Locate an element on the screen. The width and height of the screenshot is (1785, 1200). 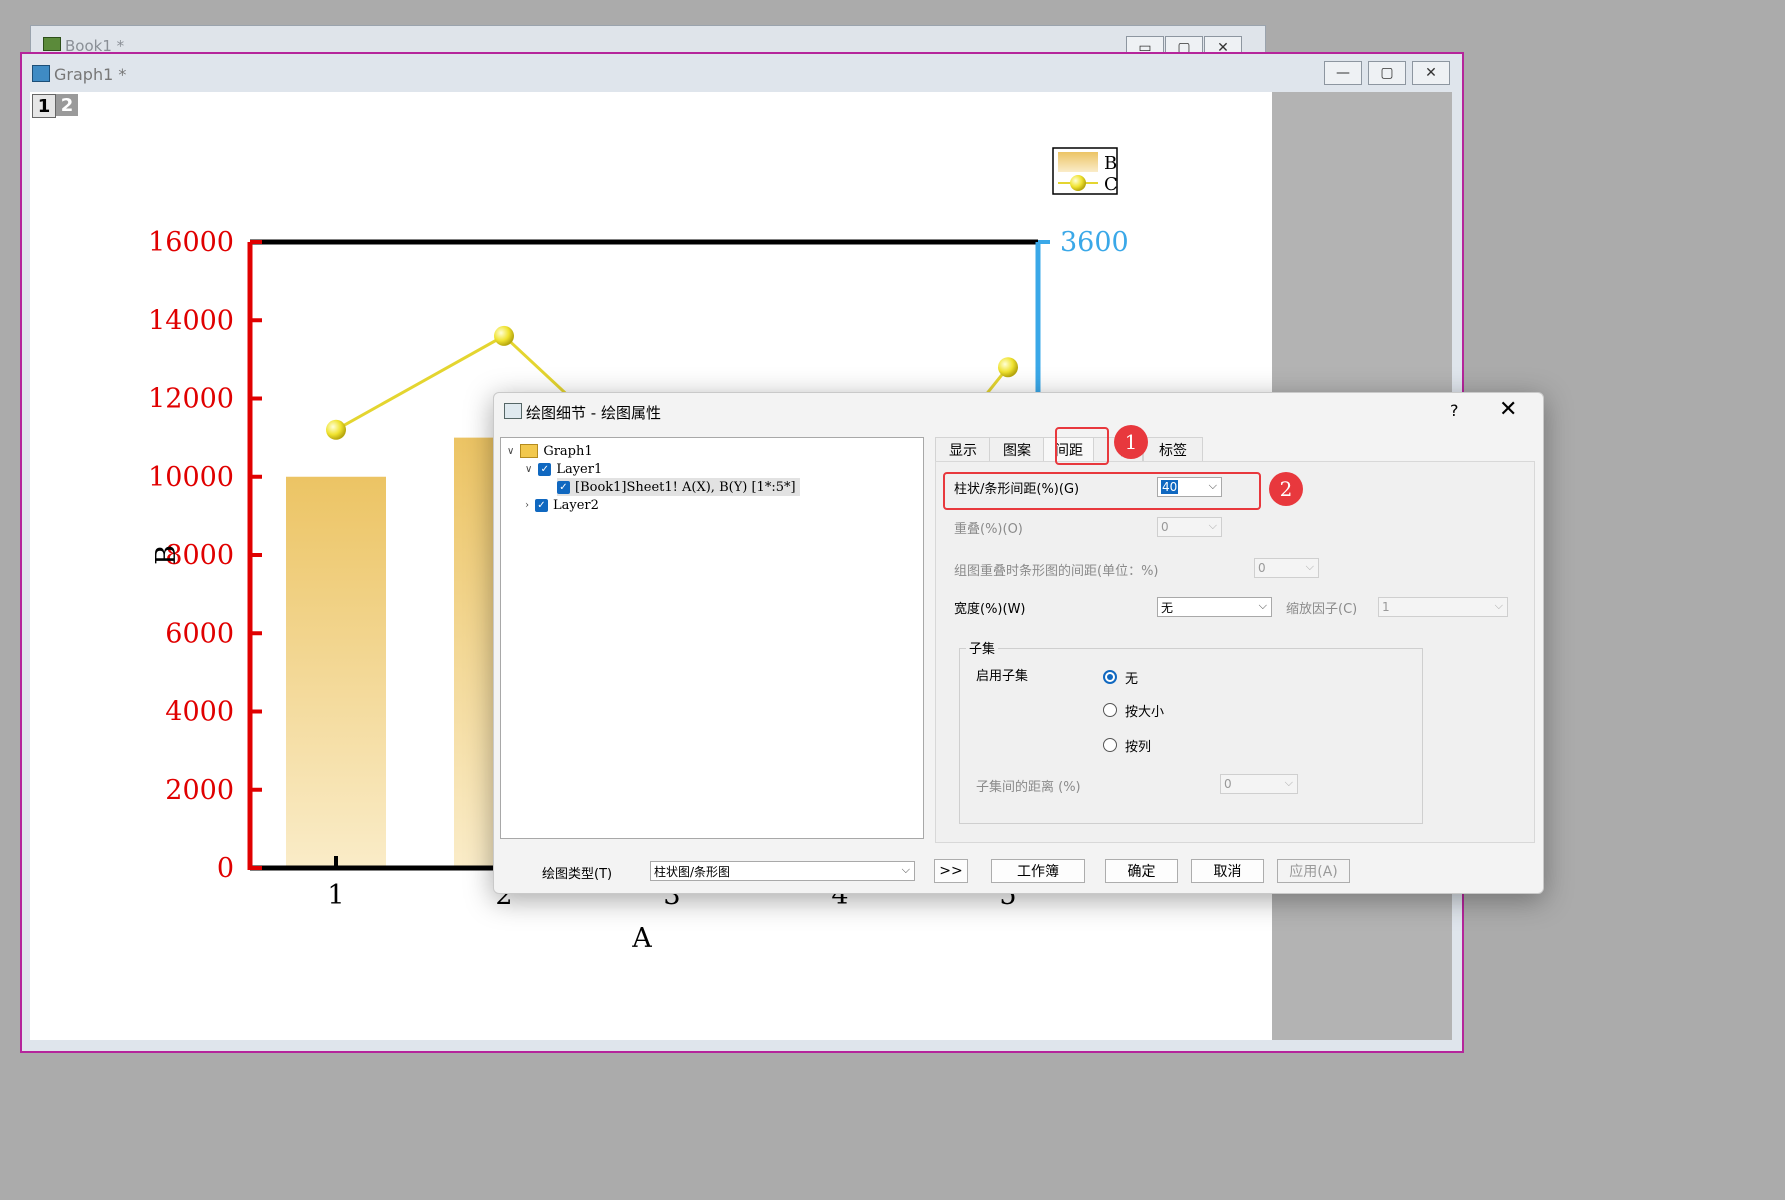
radio-by-size is located at coordinates (1110, 710).